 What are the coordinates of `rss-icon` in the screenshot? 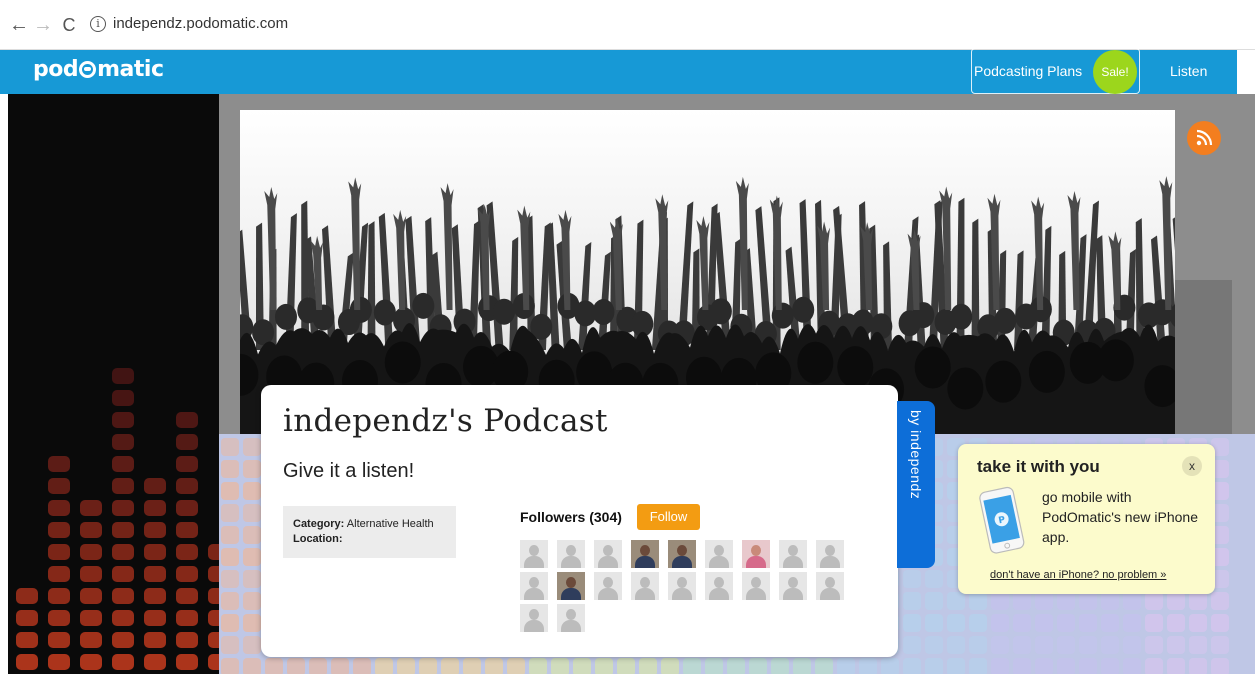 It's located at (1204, 138).